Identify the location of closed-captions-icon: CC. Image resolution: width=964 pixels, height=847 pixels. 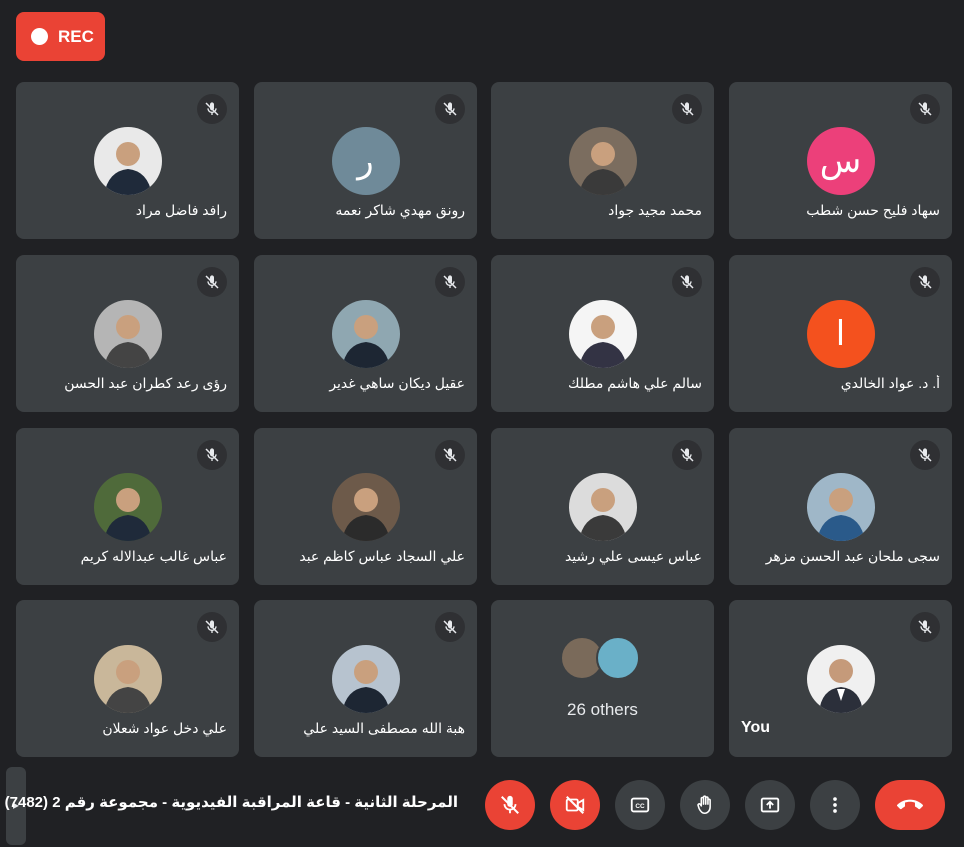
(640, 805).